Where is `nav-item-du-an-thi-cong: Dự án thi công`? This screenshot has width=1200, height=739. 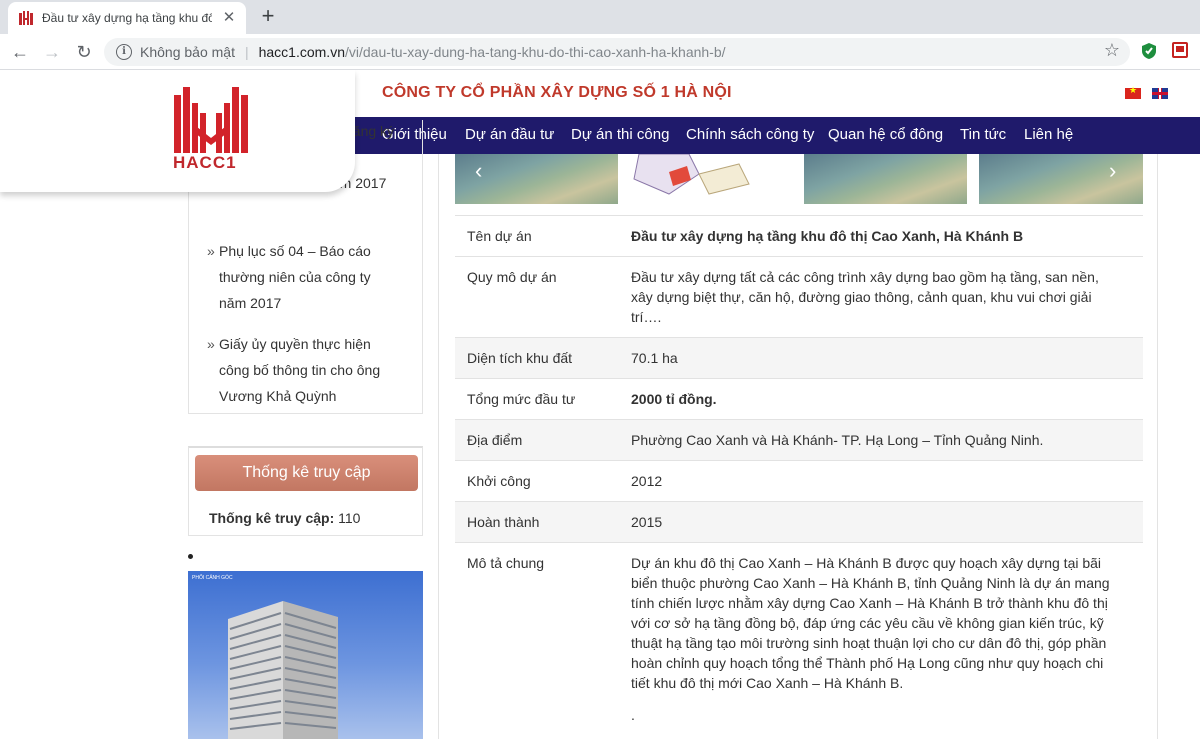 nav-item-du-an-thi-cong: Dự án thi công is located at coordinates (620, 134).